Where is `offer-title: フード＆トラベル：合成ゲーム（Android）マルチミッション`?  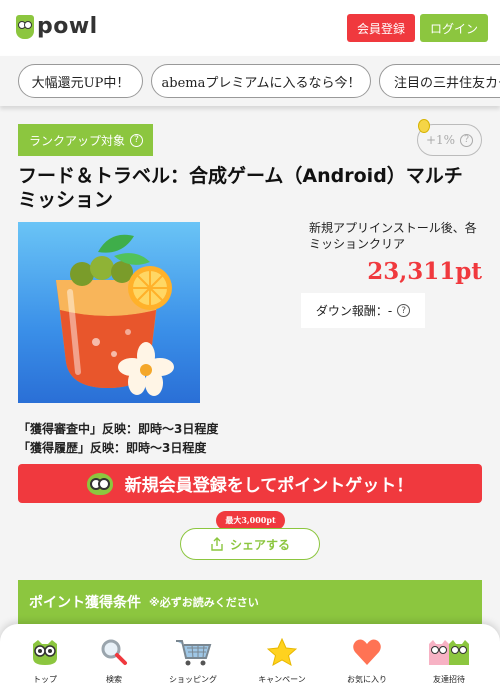 offer-title: フード＆トラベル：合成ゲーム（Android）マルチミッション is located at coordinates (240, 188).